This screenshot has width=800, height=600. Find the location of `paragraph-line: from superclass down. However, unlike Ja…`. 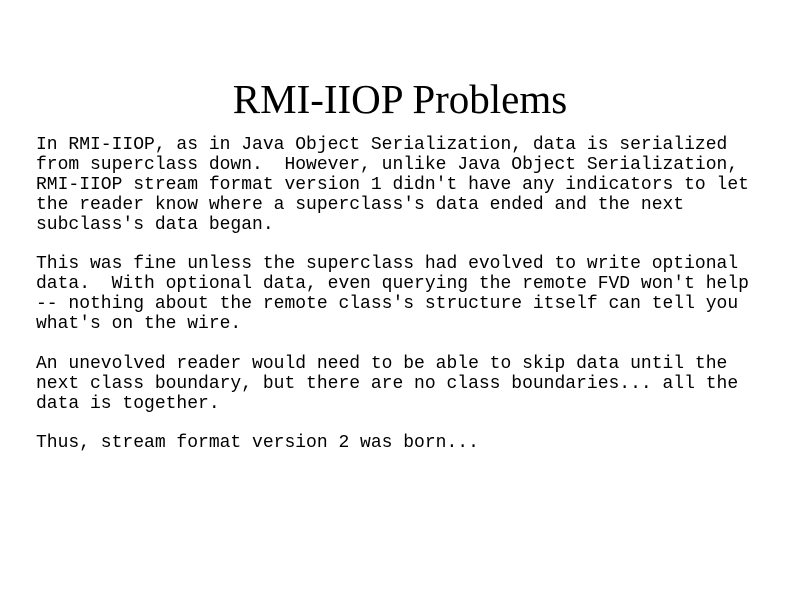

paragraph-line: from superclass down. However, unlike Ja… is located at coordinates (387, 164).